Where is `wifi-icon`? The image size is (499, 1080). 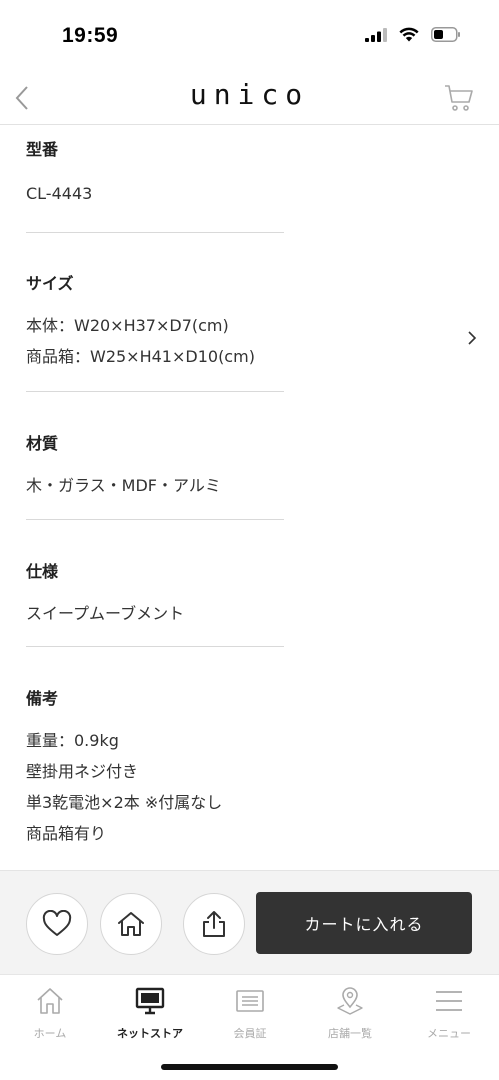 wifi-icon is located at coordinates (409, 34).